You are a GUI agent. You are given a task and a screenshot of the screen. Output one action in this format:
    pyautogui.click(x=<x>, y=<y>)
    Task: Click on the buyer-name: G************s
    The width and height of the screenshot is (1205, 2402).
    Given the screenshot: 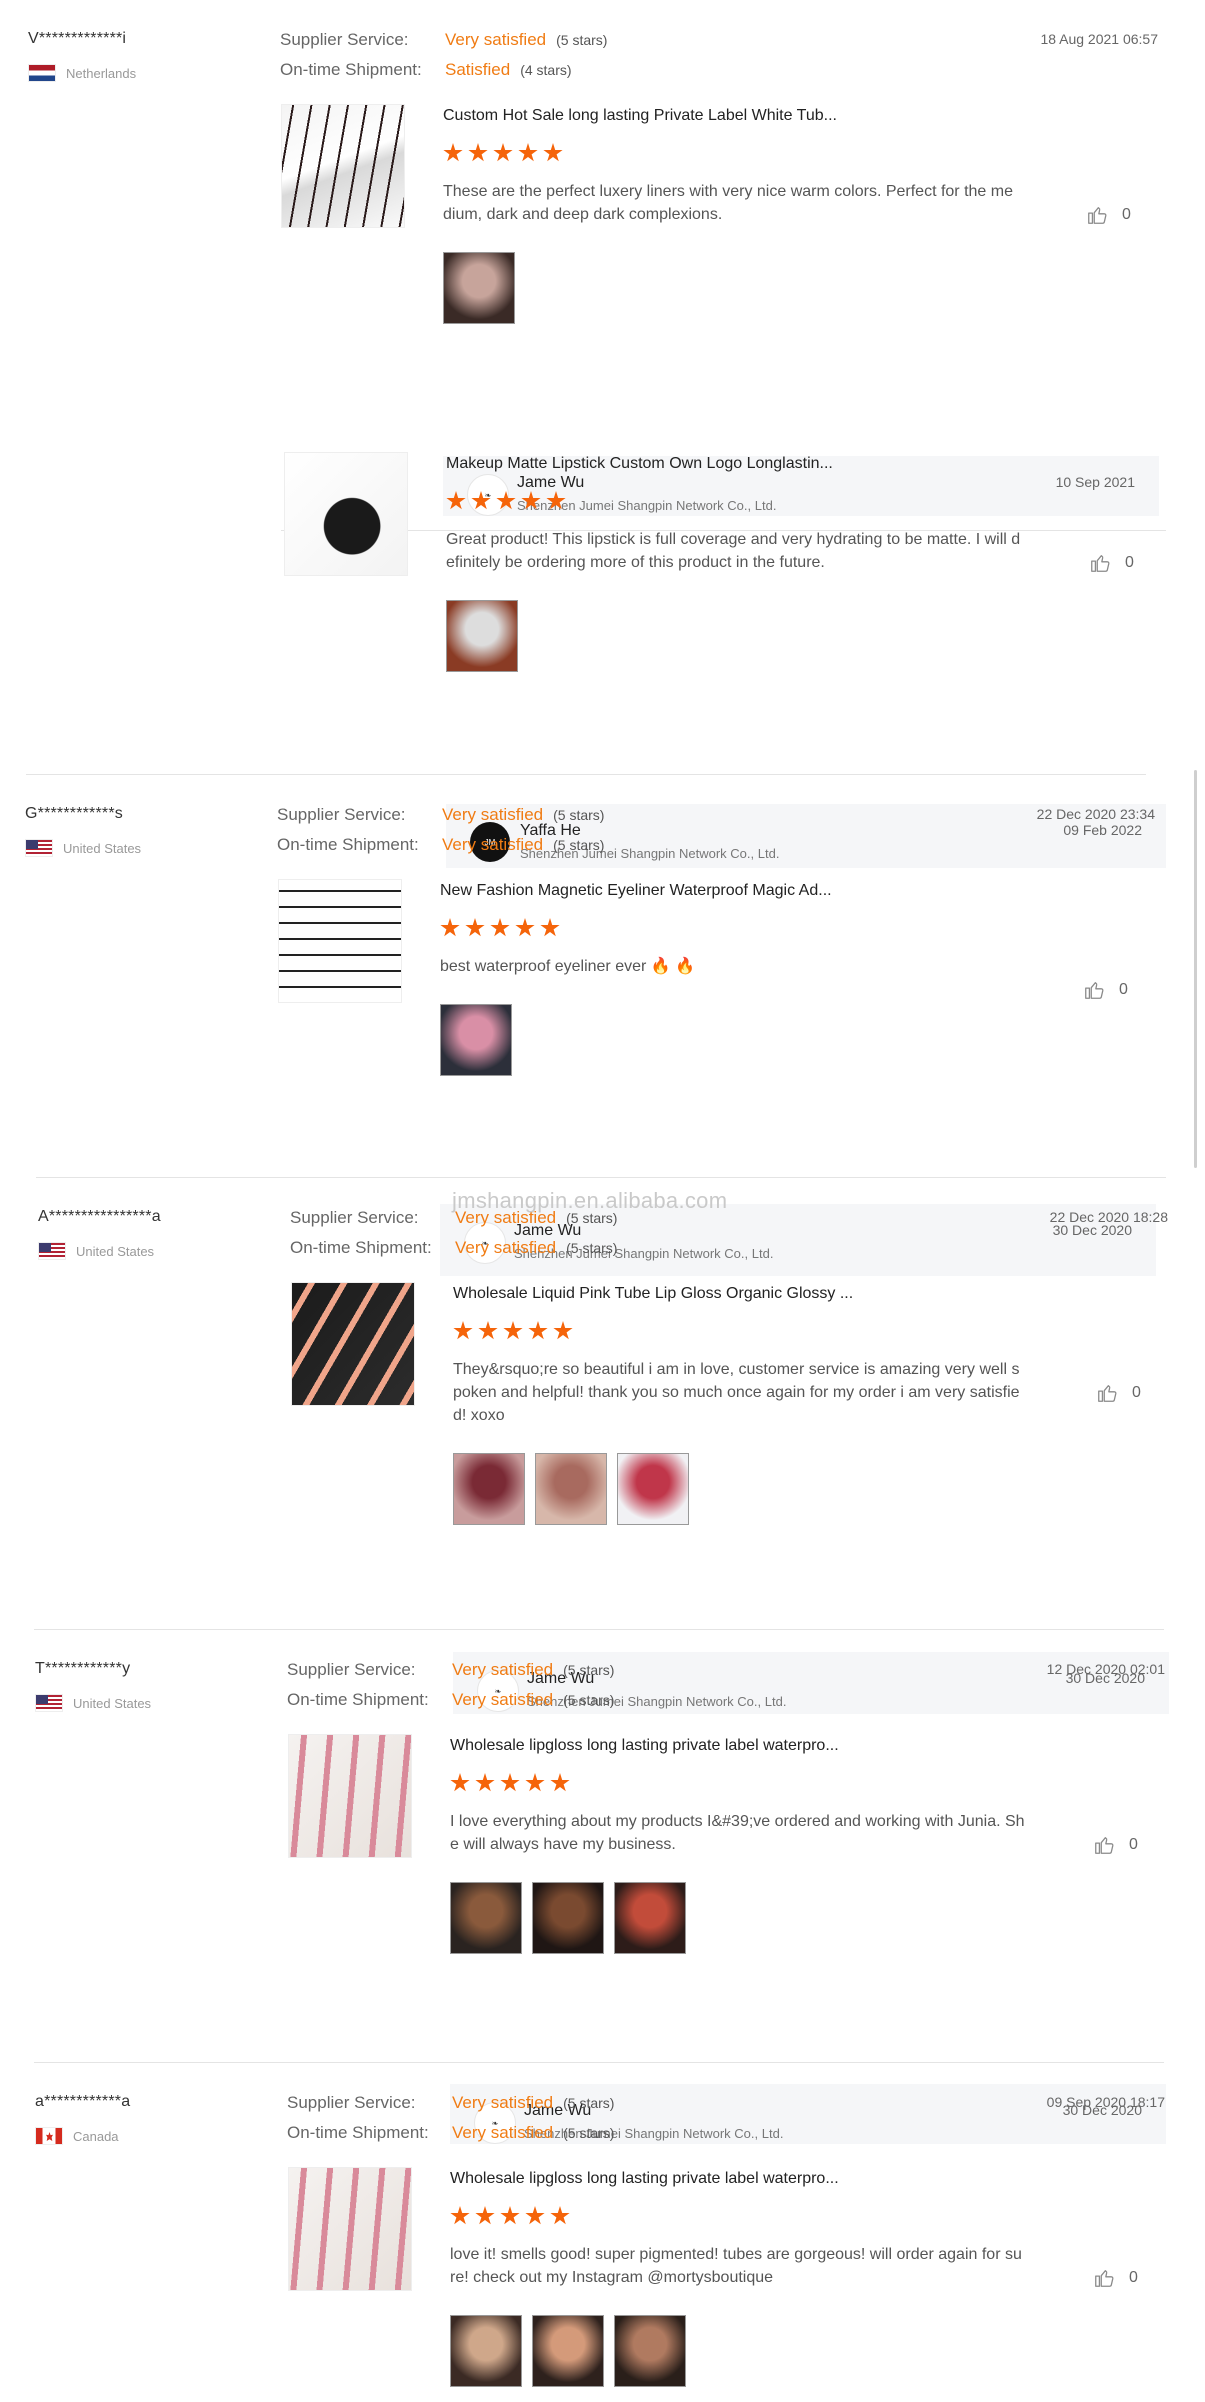 What is the action you would take?
    pyautogui.click(x=74, y=813)
    